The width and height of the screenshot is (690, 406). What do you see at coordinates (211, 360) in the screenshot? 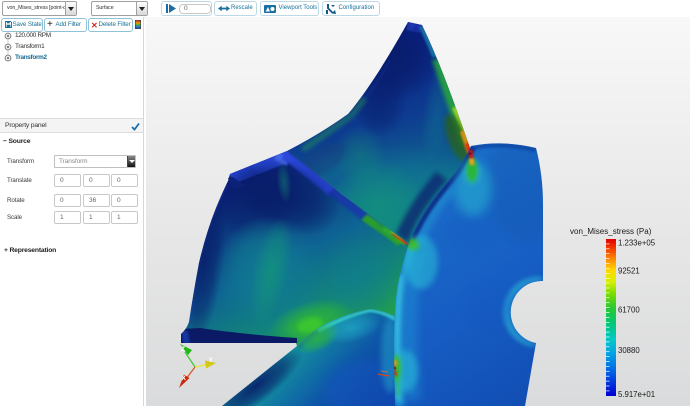
I see `svg-text: Y` at bounding box center [211, 360].